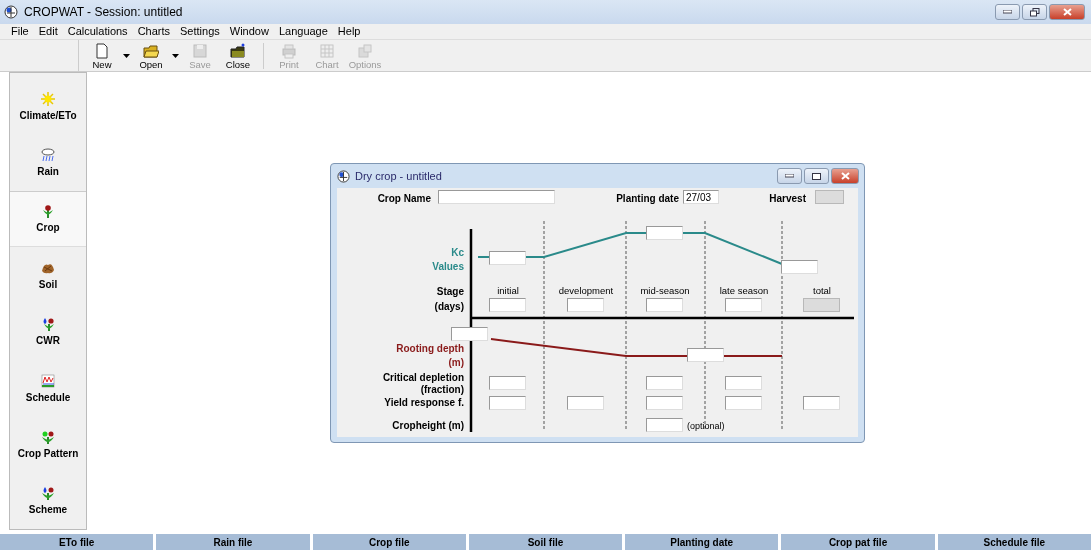 The image size is (1091, 550). Describe the element at coordinates (430, 356) in the screenshot. I see `rooting-depth-label: Rooting depth (m)` at that location.